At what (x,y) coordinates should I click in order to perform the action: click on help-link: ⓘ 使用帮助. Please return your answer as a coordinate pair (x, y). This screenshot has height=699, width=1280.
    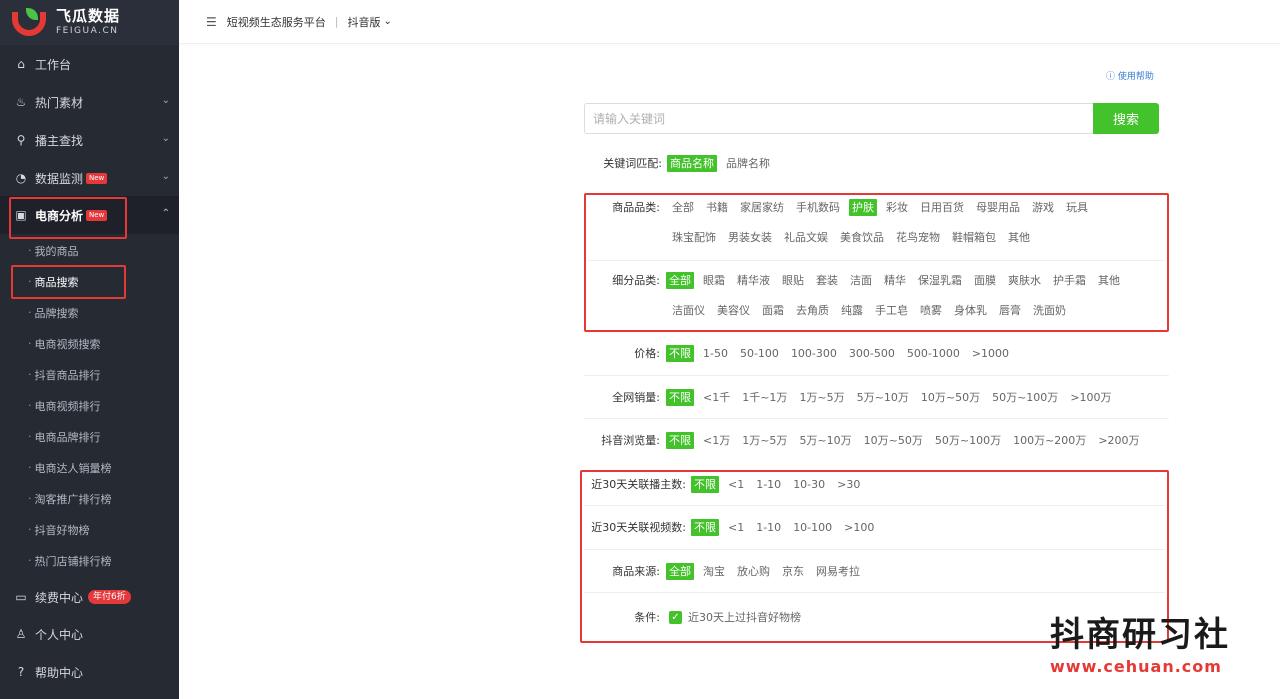
    Looking at the image, I should click on (1130, 75).